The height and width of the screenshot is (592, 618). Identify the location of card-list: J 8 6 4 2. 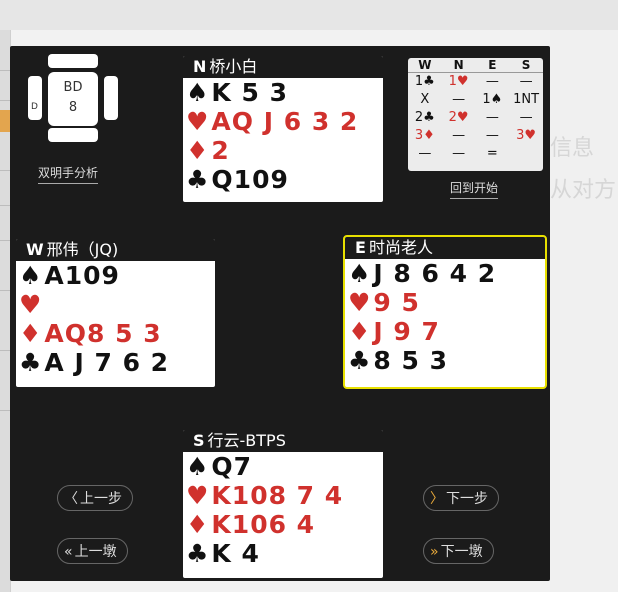
(435, 273).